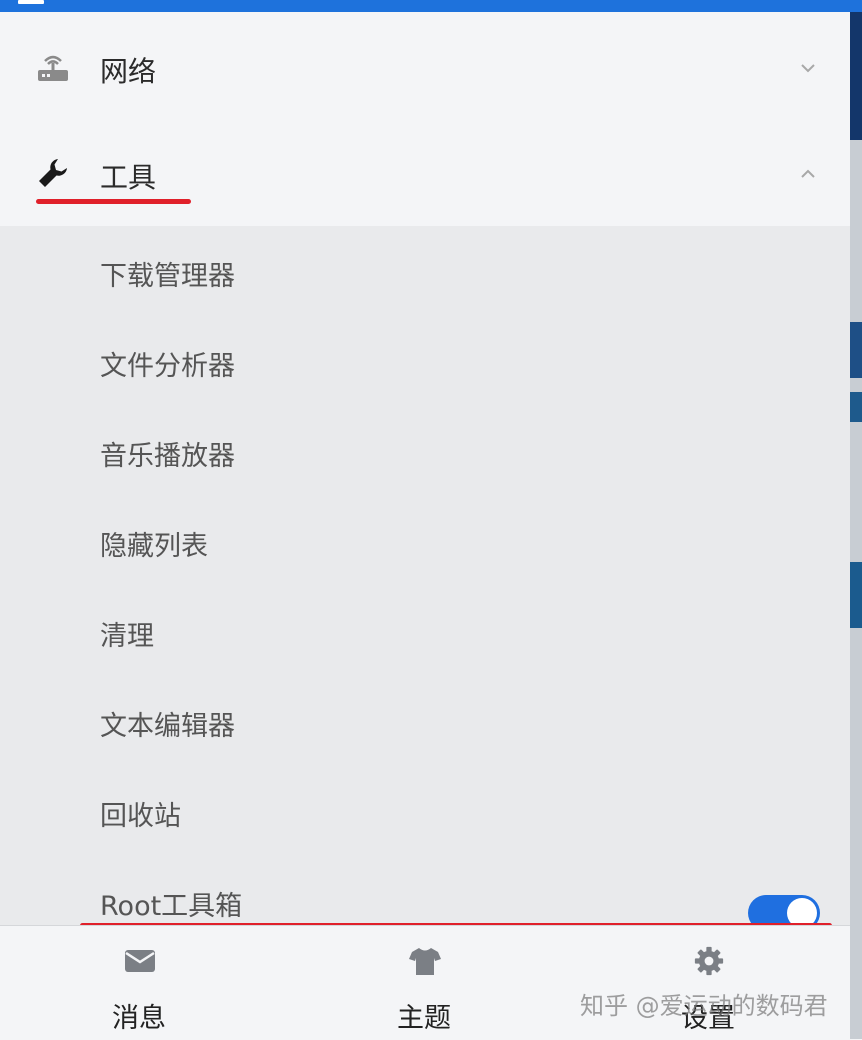  Describe the element at coordinates (425, 64) in the screenshot. I see `drawer-section-network: 网络` at that location.